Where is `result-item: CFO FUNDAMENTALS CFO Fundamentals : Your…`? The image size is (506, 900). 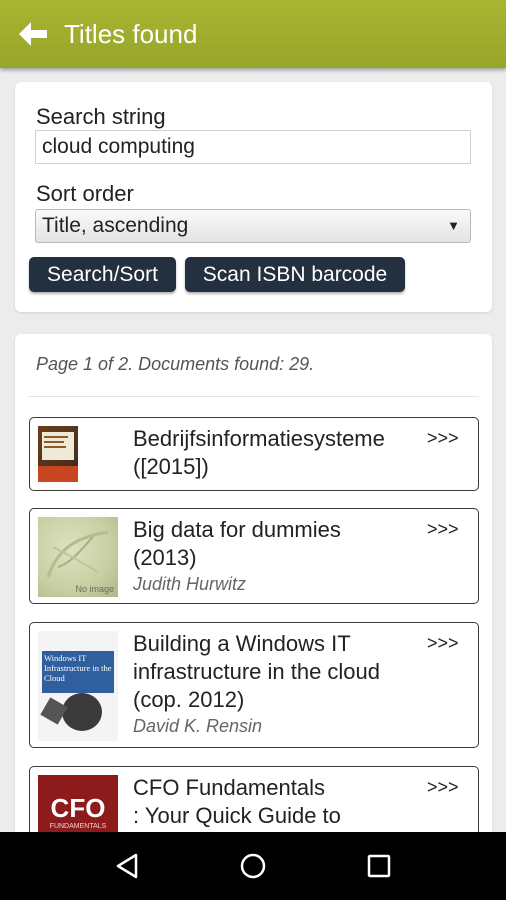 result-item: CFO FUNDAMENTALS CFO Fundamentals : Your… is located at coordinates (254, 799).